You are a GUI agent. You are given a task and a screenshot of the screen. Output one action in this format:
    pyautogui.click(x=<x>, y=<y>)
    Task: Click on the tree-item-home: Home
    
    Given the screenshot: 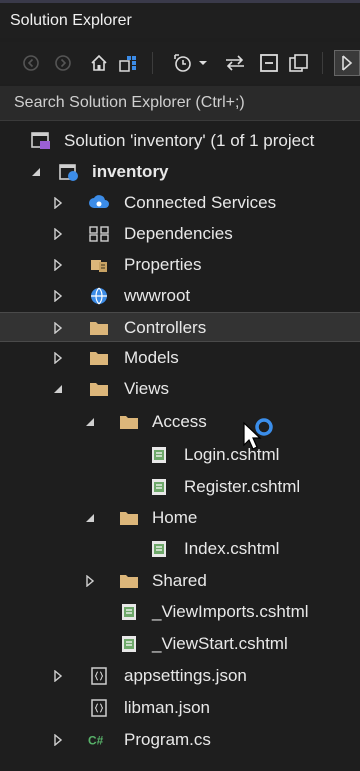 What is the action you would take?
    pyautogui.click(x=180, y=518)
    